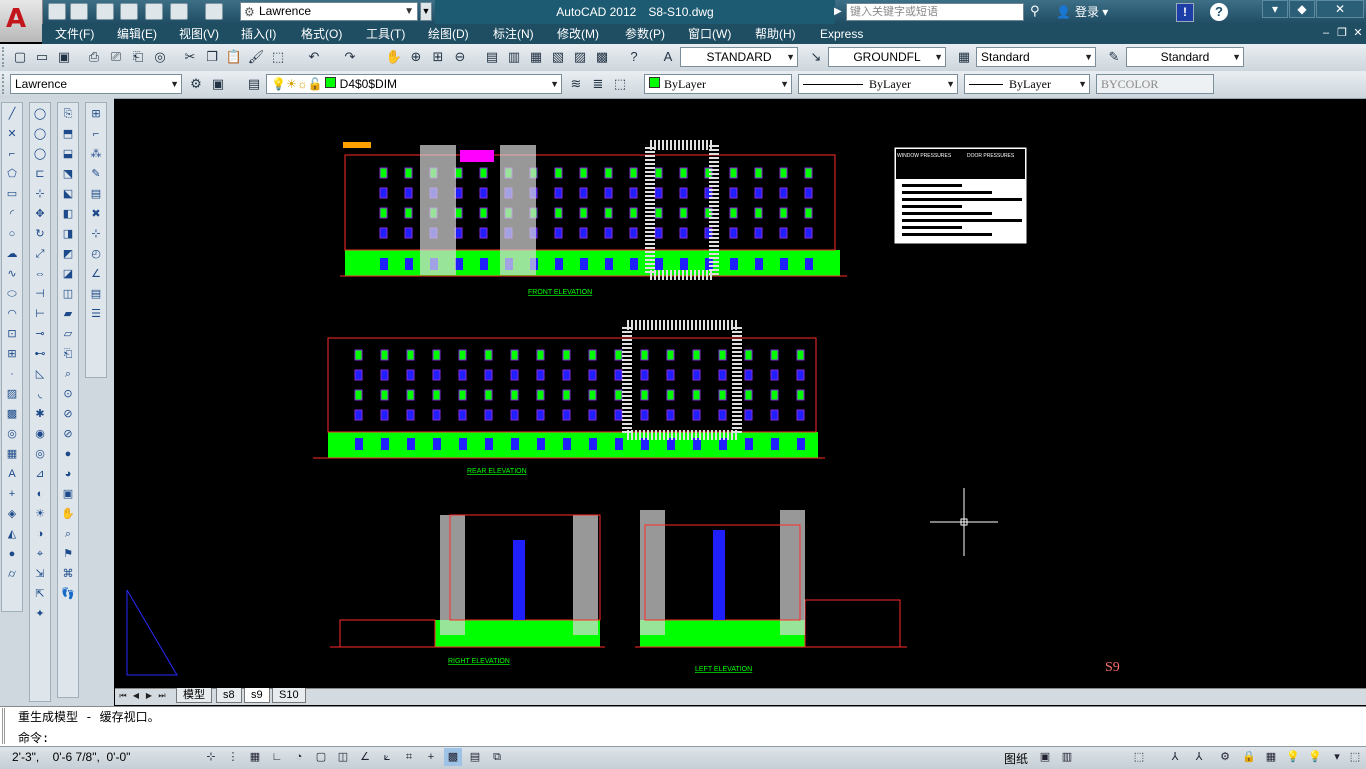  I want to click on grid-display-icon: ▦, so click(255, 757).